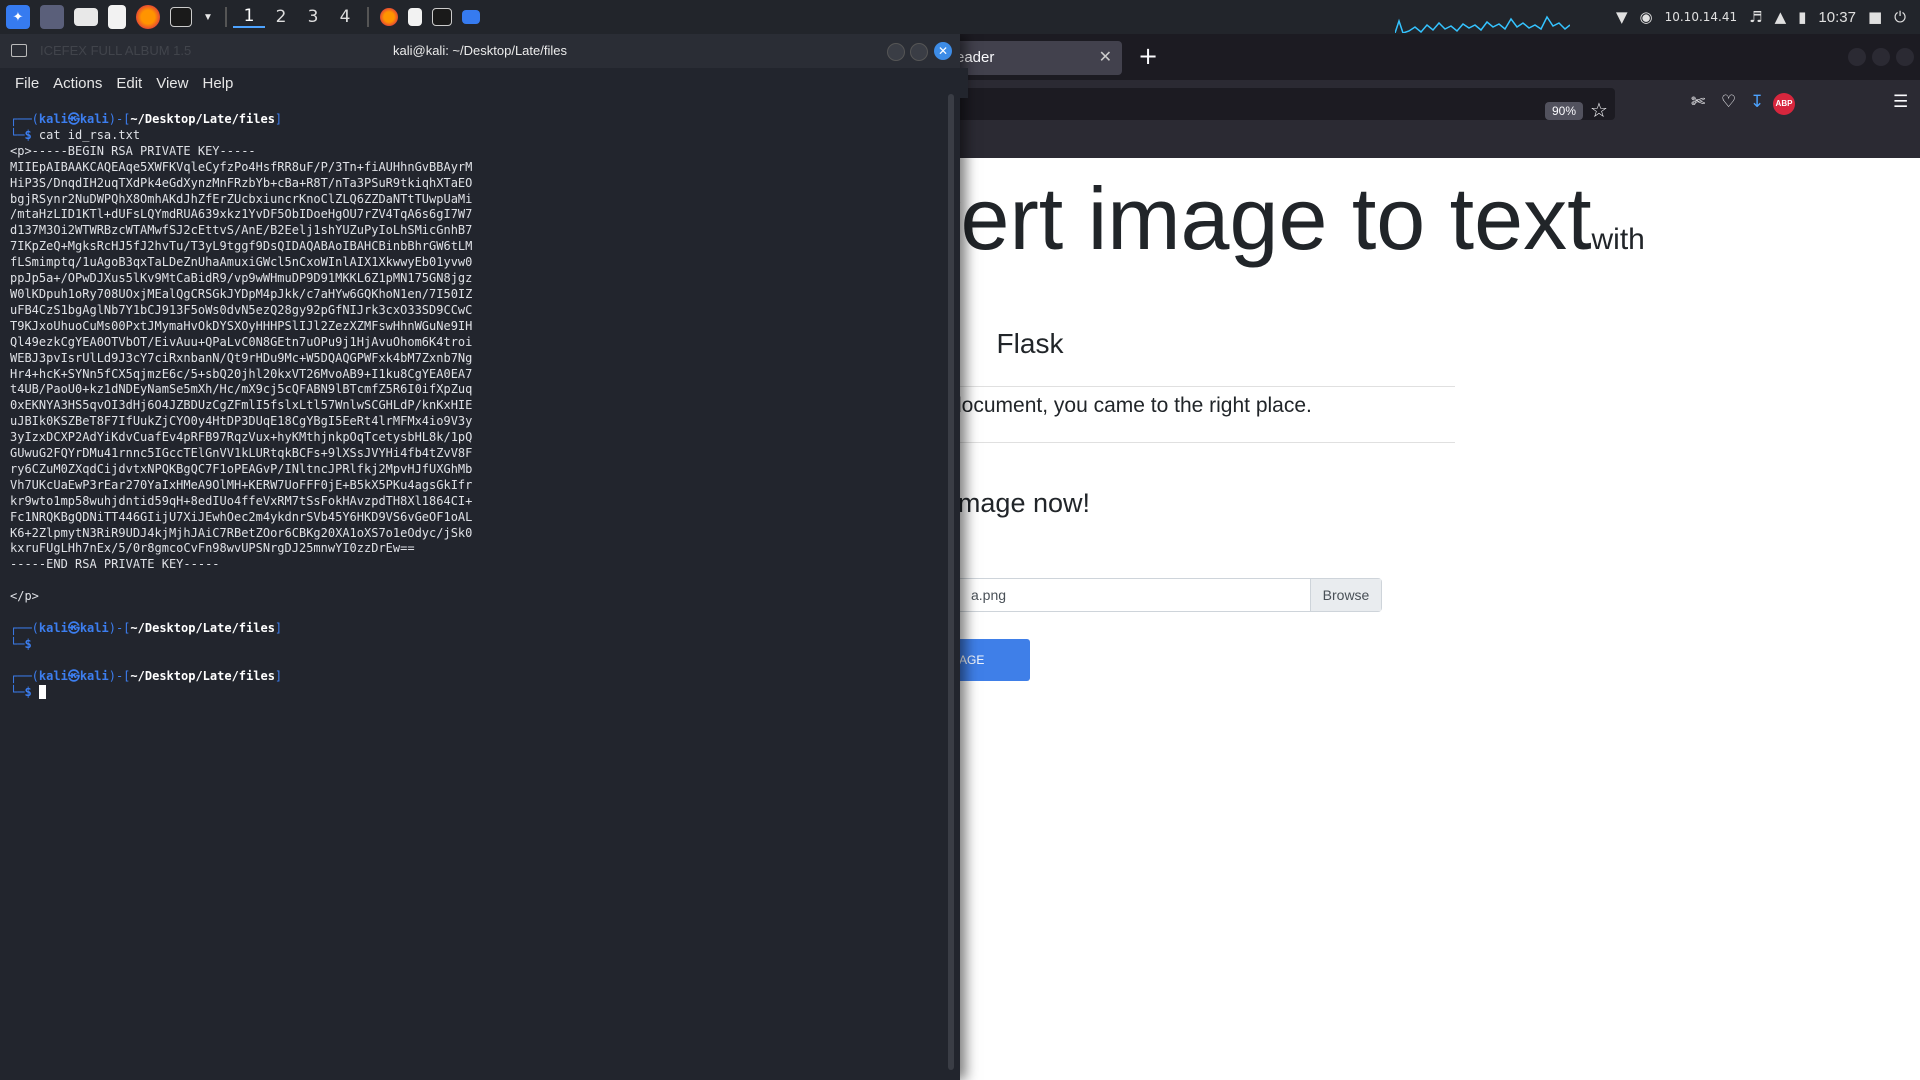 The height and width of the screenshot is (1080, 1920). Describe the element at coordinates (1148, 56) in the screenshot. I see `new-tab-icon: +` at that location.